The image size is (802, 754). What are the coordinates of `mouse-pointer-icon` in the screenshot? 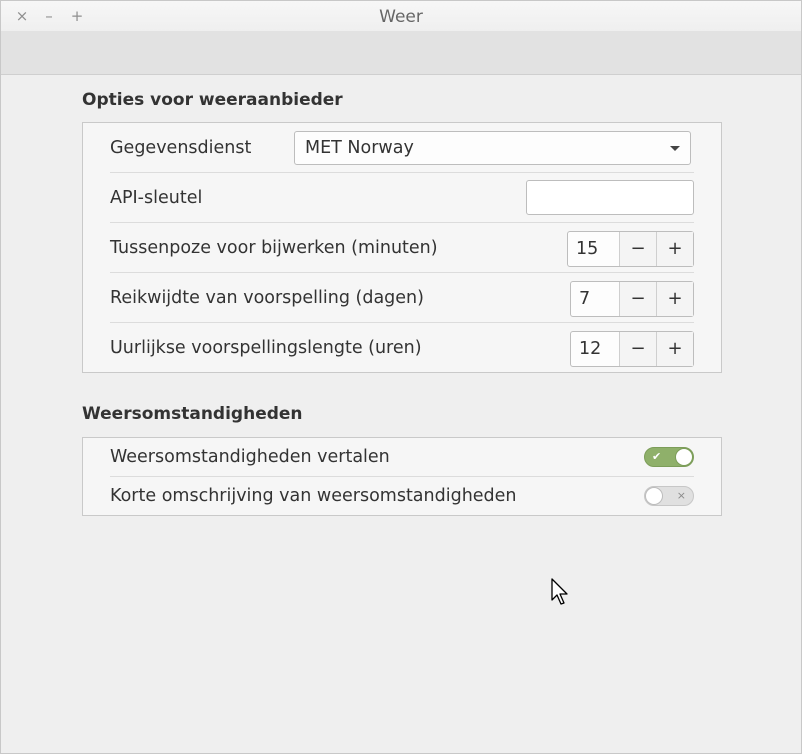 It's located at (559, 591).